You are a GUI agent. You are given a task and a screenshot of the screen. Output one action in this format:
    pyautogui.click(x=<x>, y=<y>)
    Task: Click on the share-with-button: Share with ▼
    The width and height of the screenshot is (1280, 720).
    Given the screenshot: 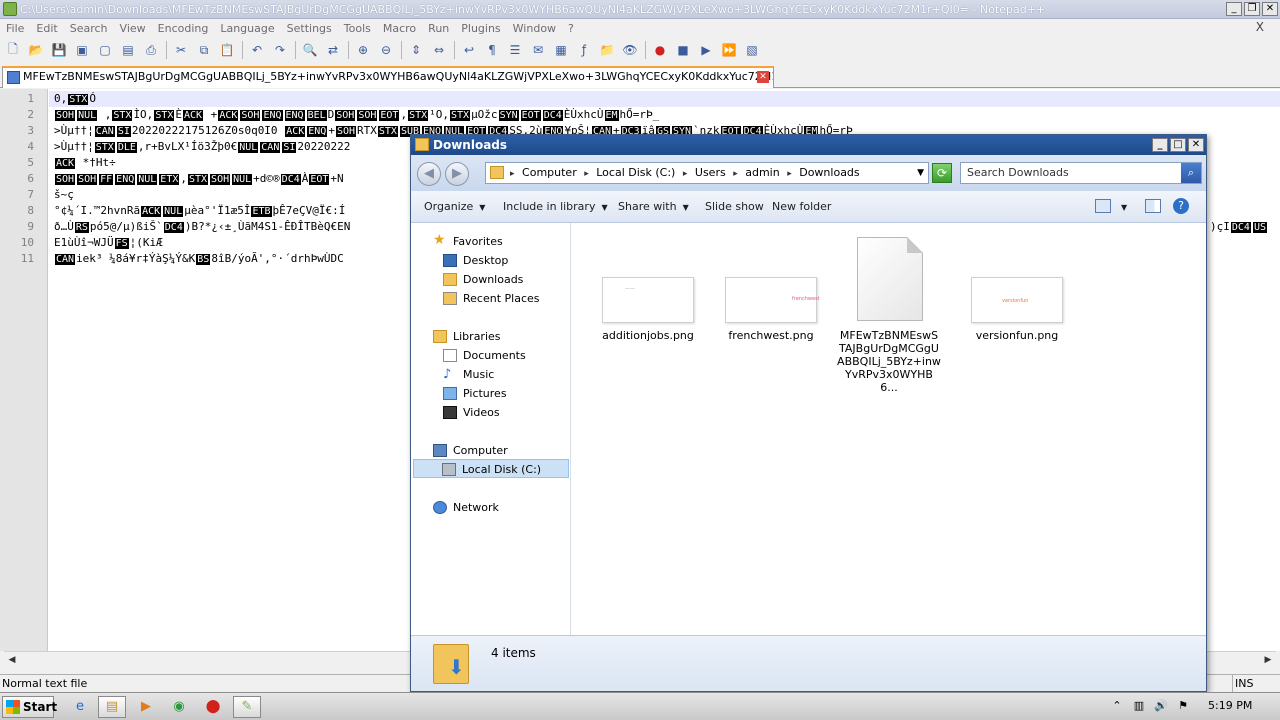 What is the action you would take?
    pyautogui.click(x=653, y=206)
    